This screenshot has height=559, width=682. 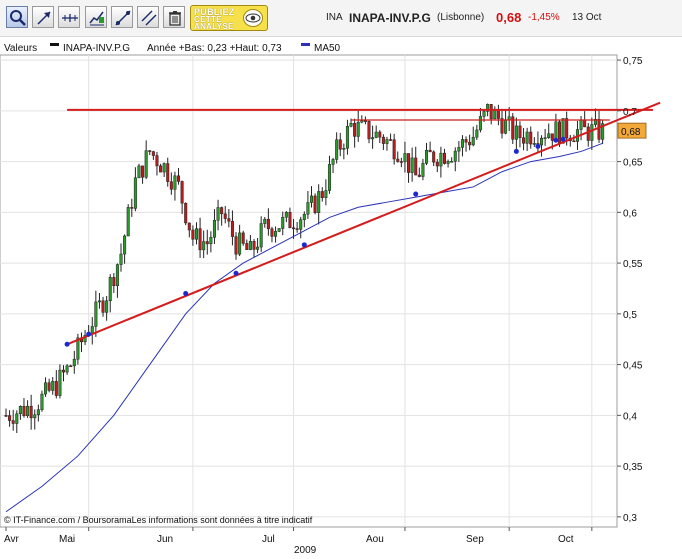 I want to click on last-price-marker: 0,68, so click(x=632, y=130).